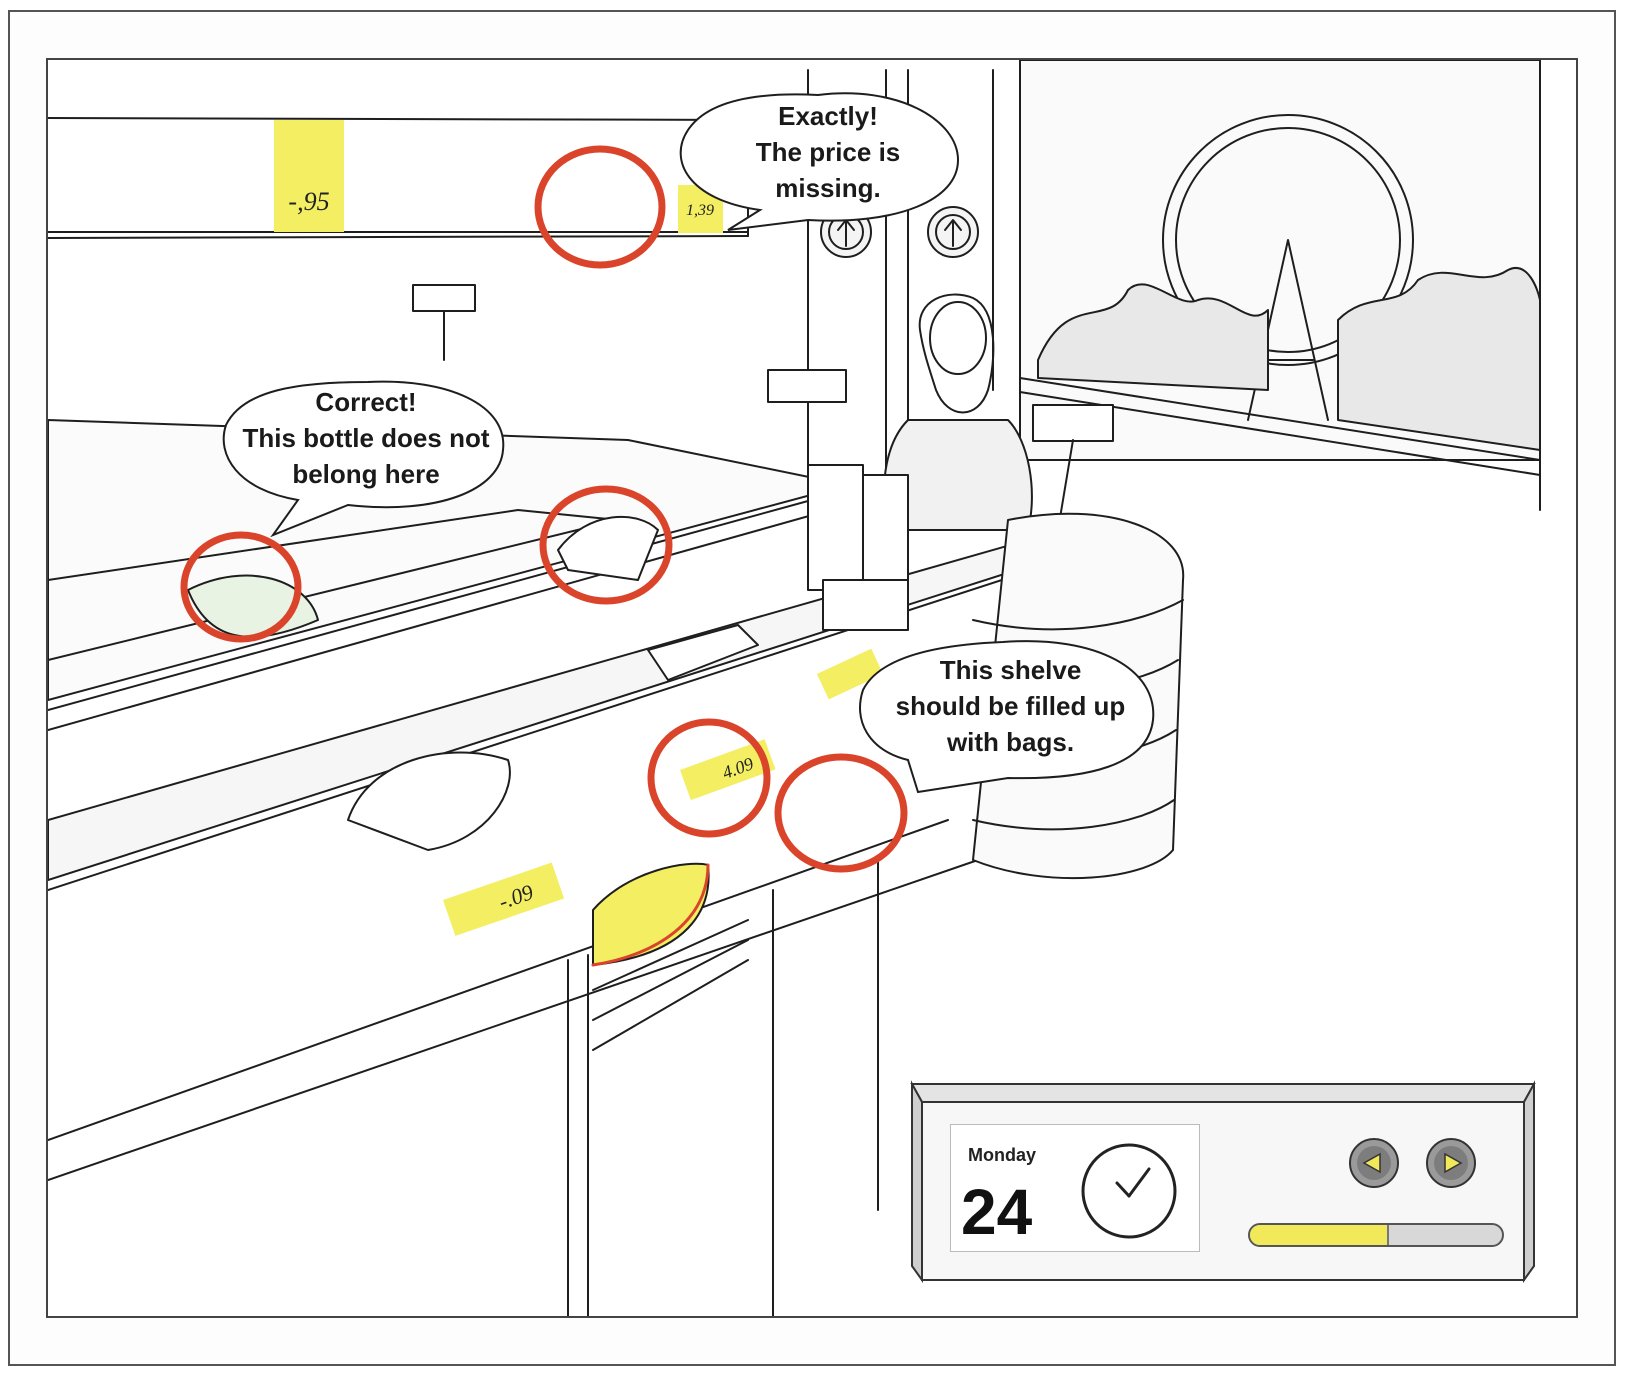 The width and height of the screenshot is (1626, 1381). What do you see at coordinates (600, 207) in the screenshot?
I see `highlight-ring-missing-price` at bounding box center [600, 207].